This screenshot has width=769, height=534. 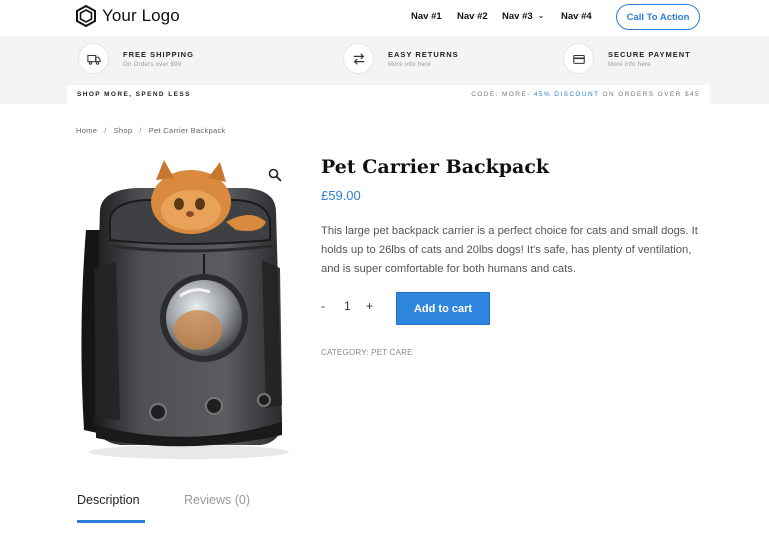 I want to click on nav-item-4: Nav #4, so click(x=576, y=16).